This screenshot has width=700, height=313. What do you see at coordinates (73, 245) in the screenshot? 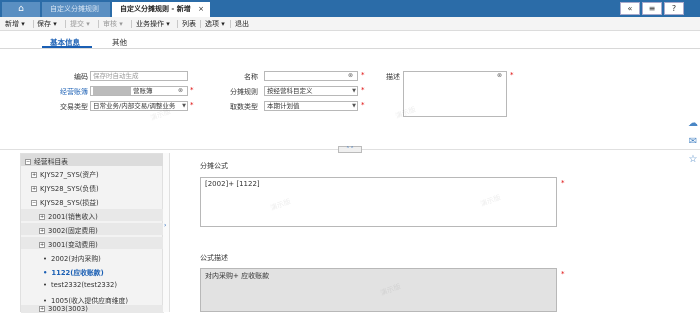
I see `tree-item-label: 3001(变动费用)` at bounding box center [73, 245].